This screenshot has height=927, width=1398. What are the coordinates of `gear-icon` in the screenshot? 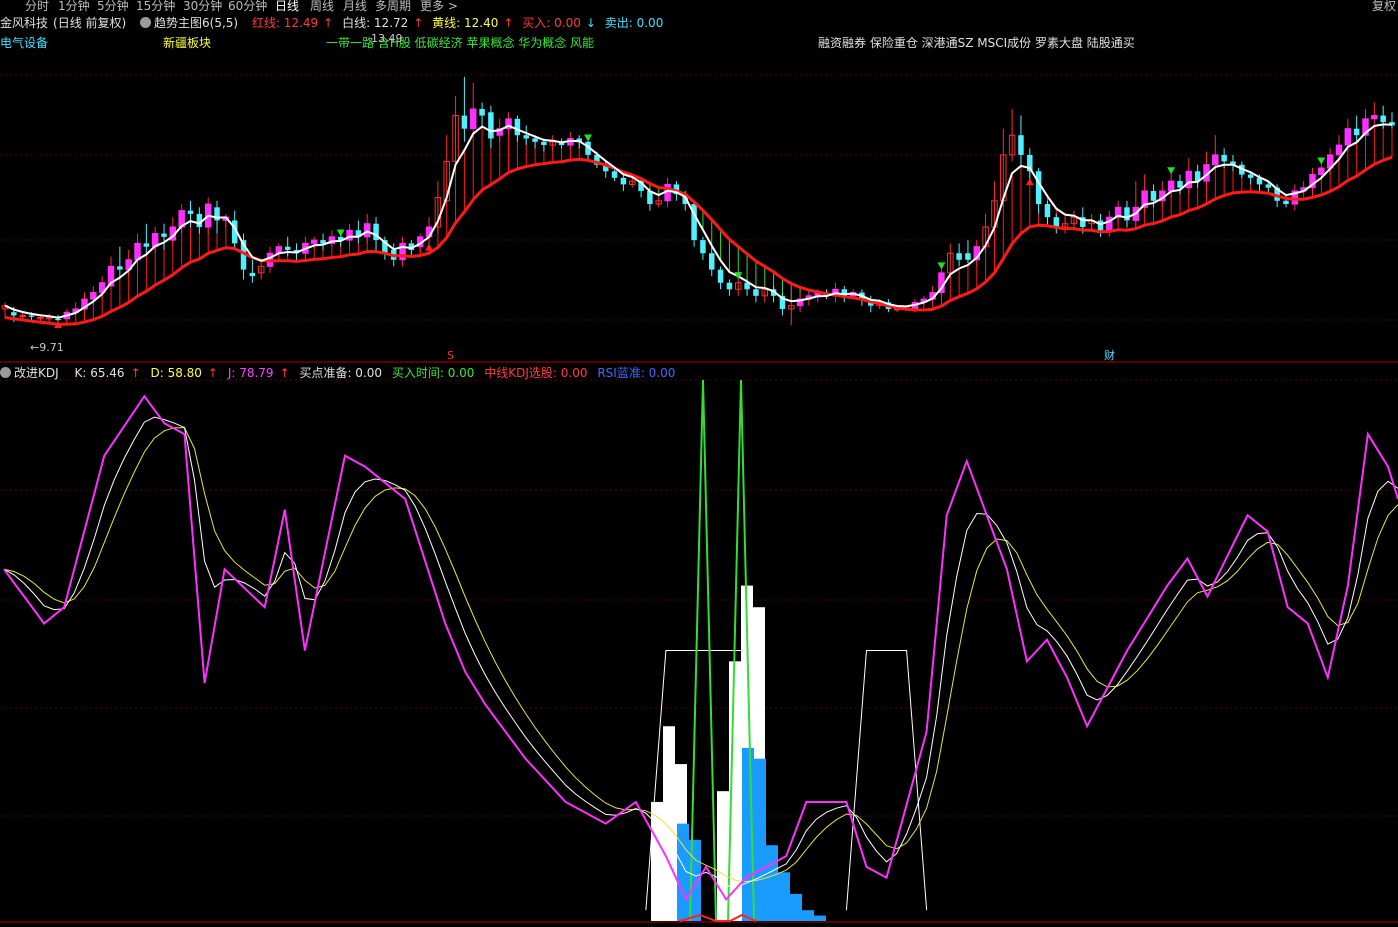 It's located at (5, 372).